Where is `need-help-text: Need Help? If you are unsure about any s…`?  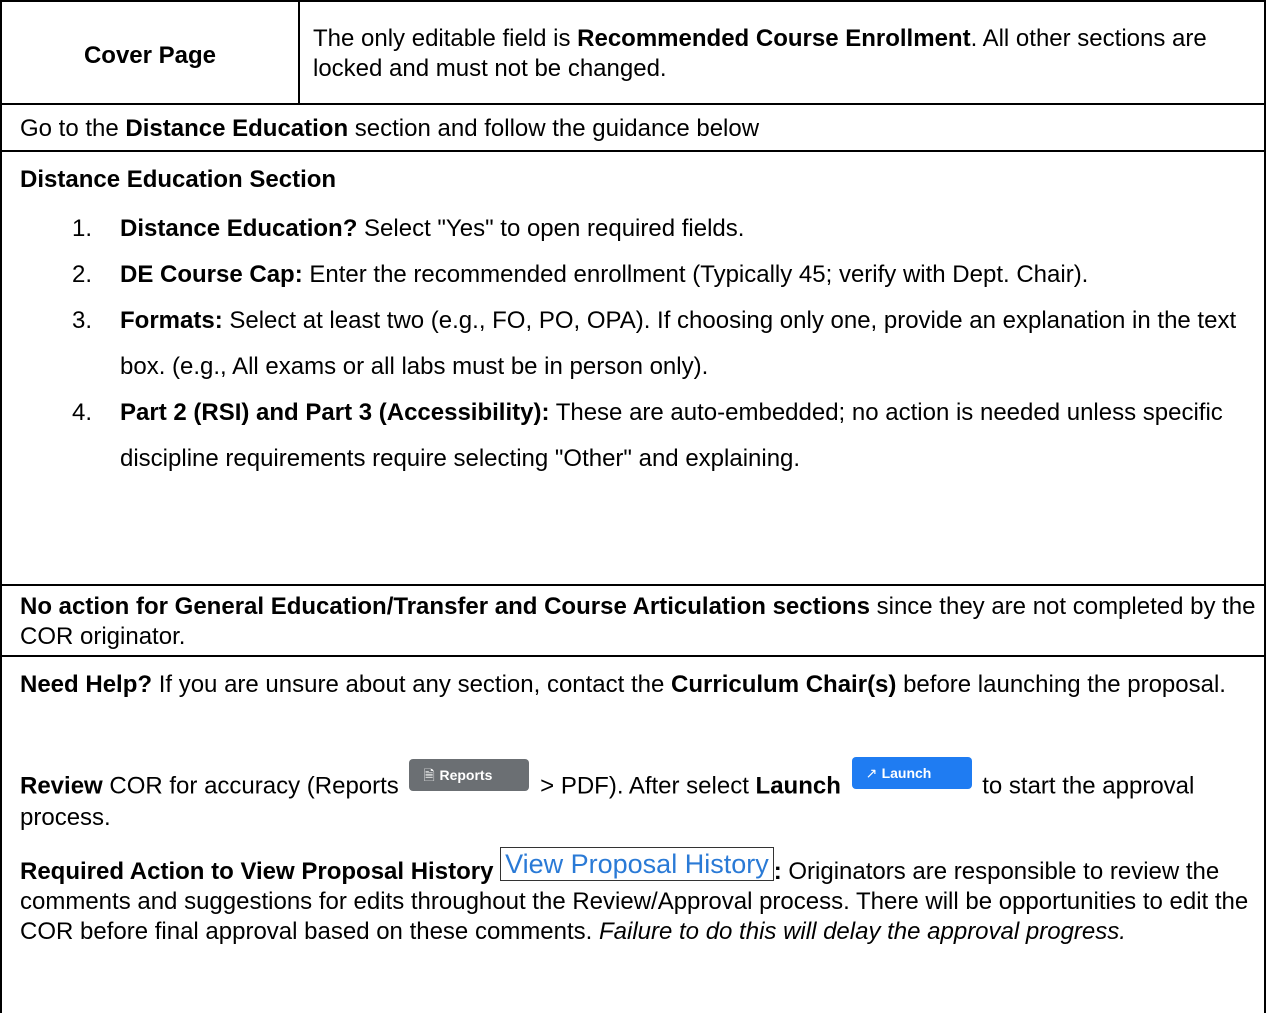
need-help-text: Need Help? If you are unsure about any s… is located at coordinates (623, 684).